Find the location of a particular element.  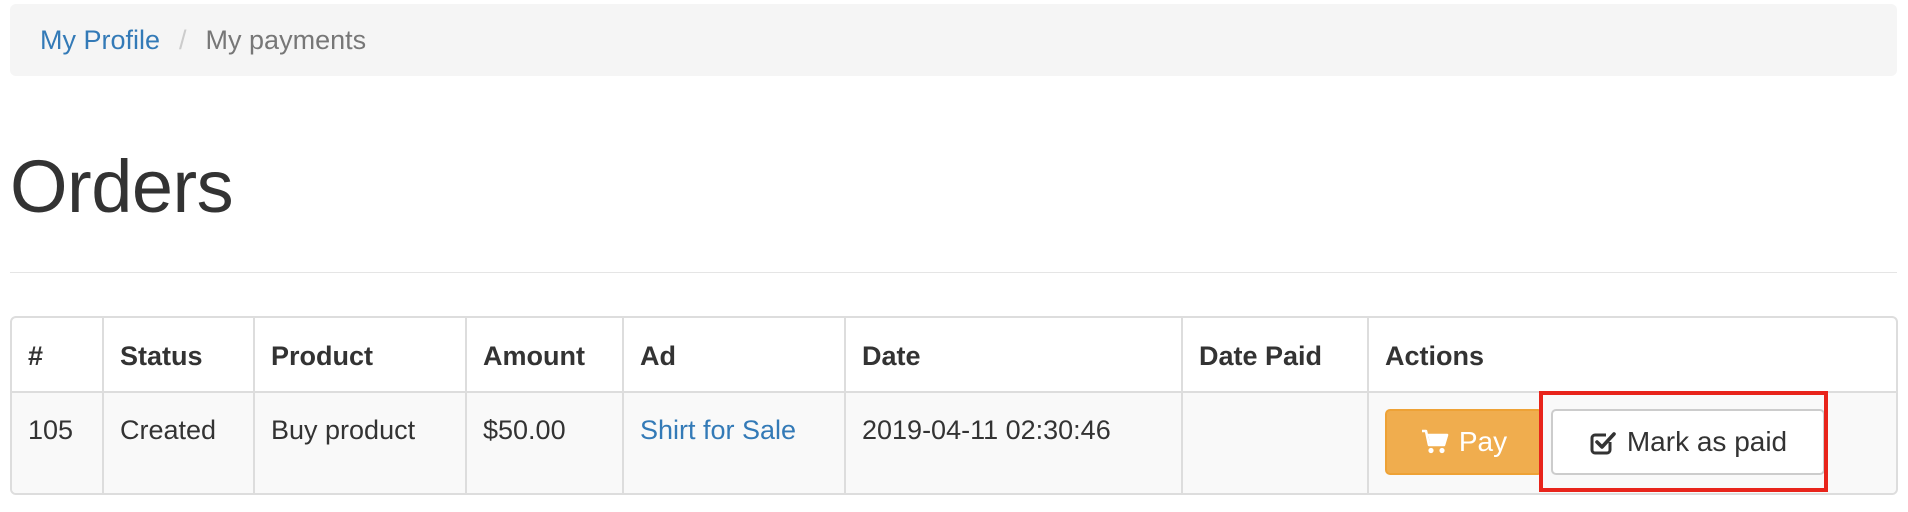

breadcrumb-current-page: My payments is located at coordinates (286, 39).